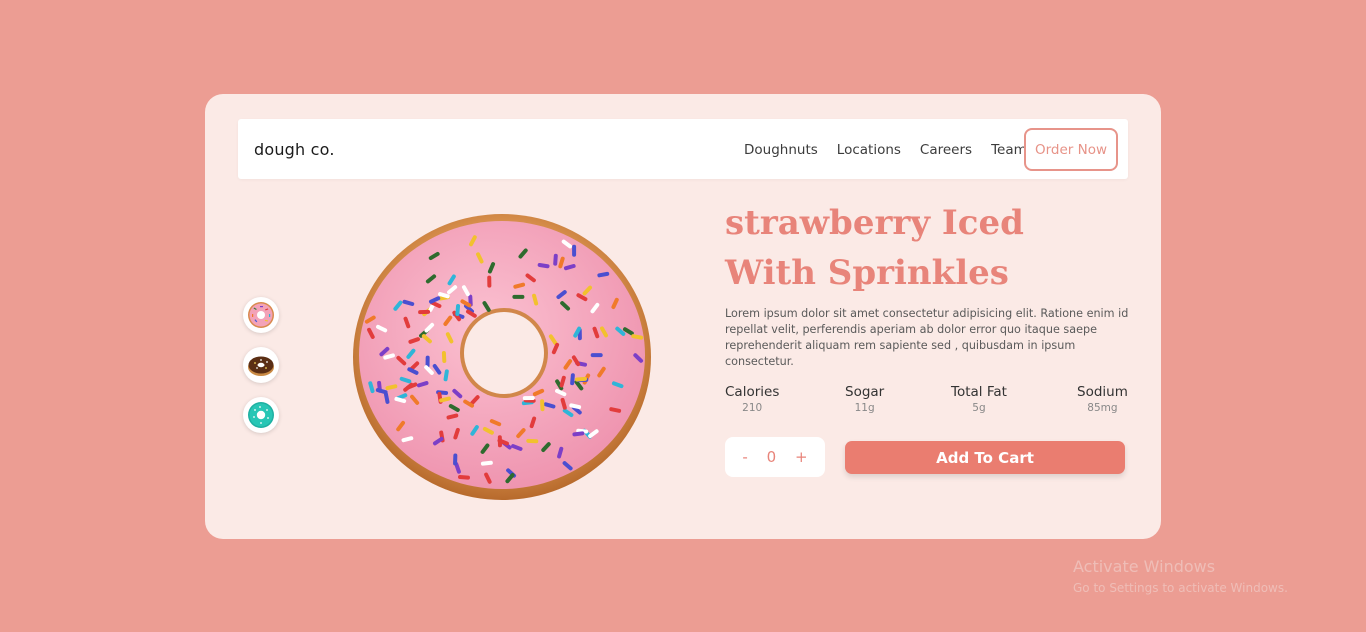 Image resolution: width=1366 pixels, height=632 pixels. What do you see at coordinates (979, 392) in the screenshot?
I see `nutrition-label: Total Fat` at bounding box center [979, 392].